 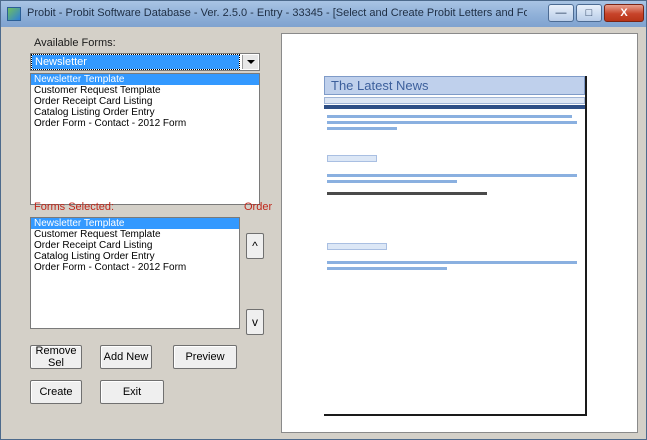 I want to click on newsletter-header-rule, so click(x=454, y=107).